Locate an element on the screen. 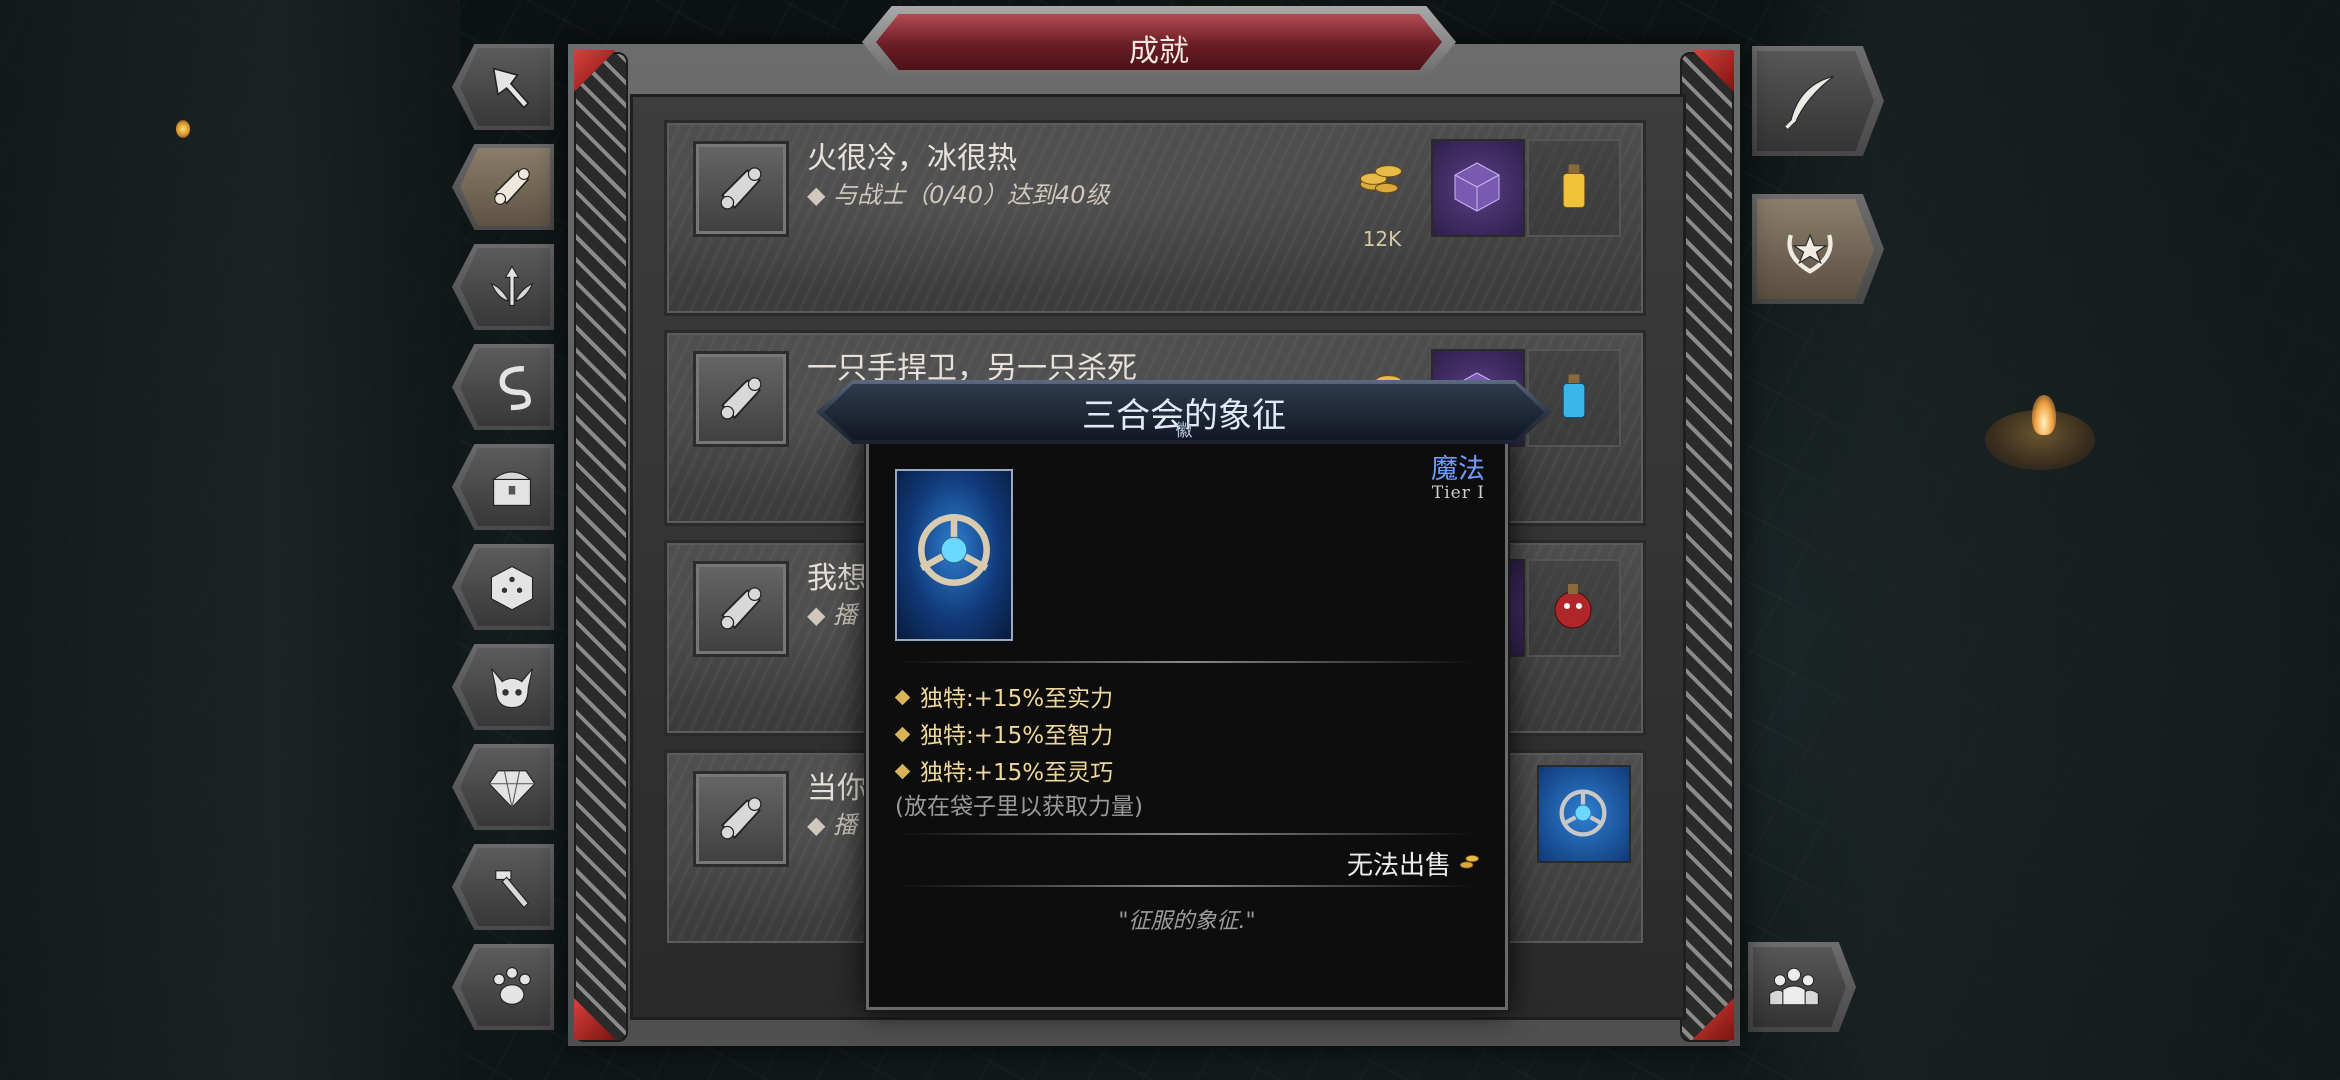  right-tab-journal is located at coordinates (1818, 101).